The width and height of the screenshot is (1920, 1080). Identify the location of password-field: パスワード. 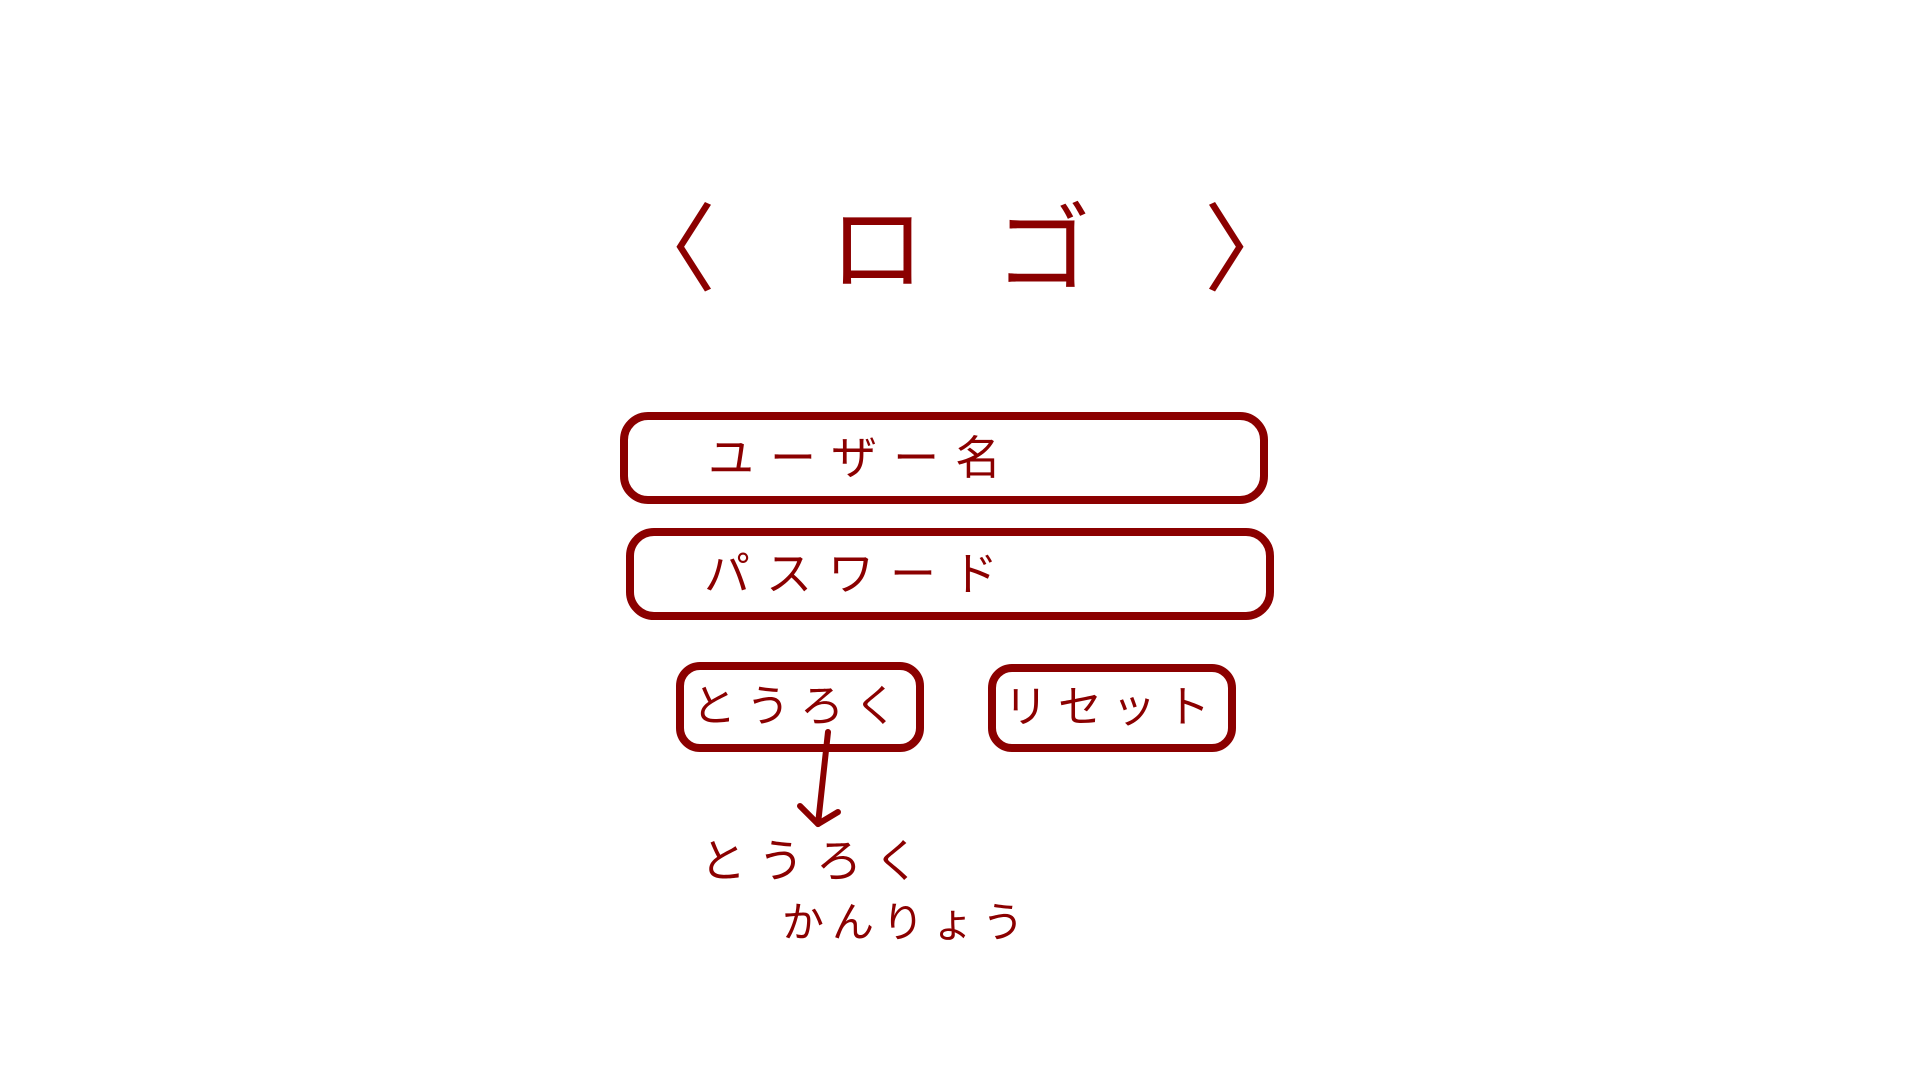
(950, 574).